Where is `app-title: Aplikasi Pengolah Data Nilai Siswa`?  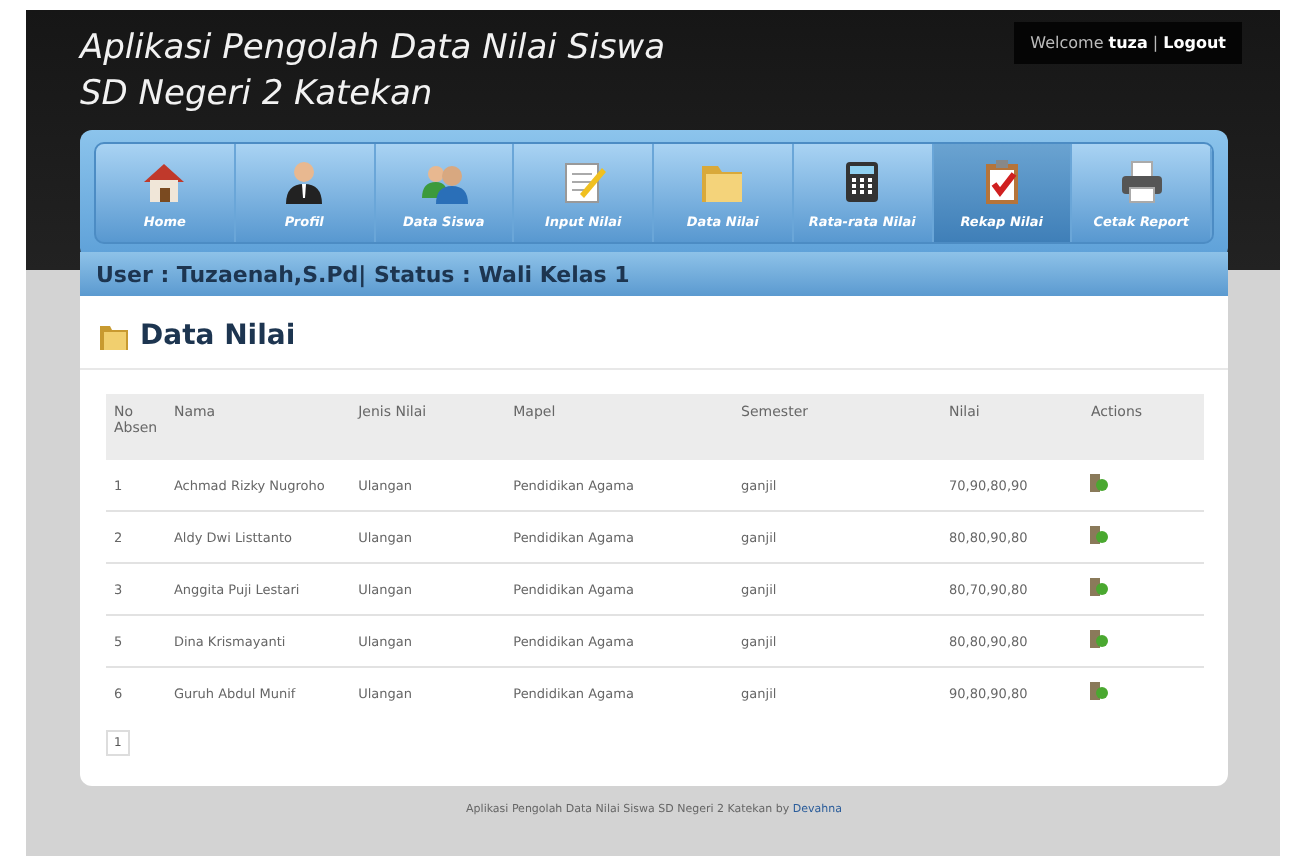 app-title: Aplikasi Pengolah Data Nilai Siswa is located at coordinates (373, 49).